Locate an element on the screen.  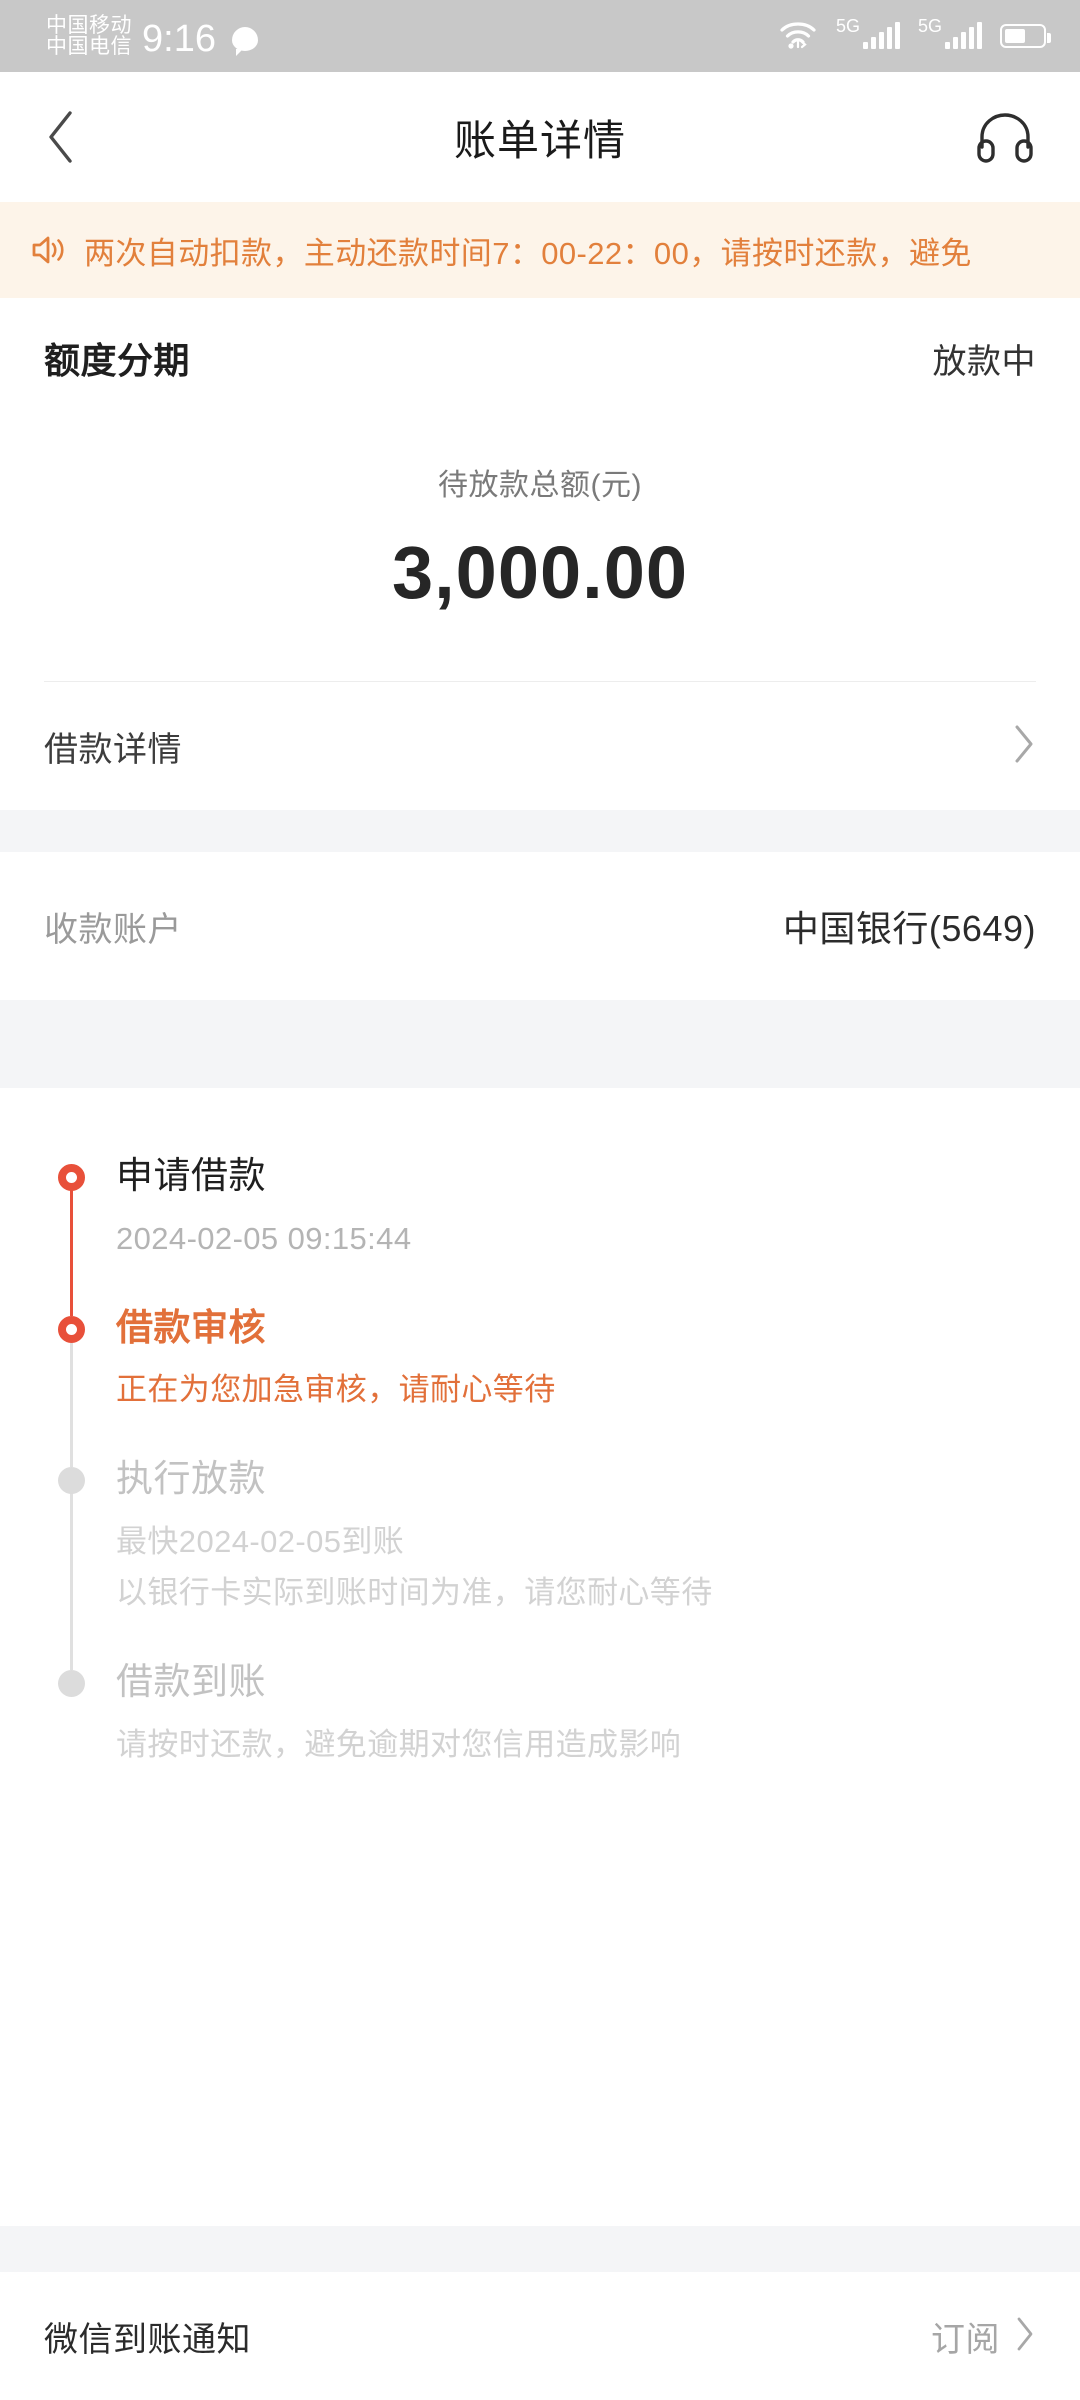
back-button is located at coordinates (74, 137).